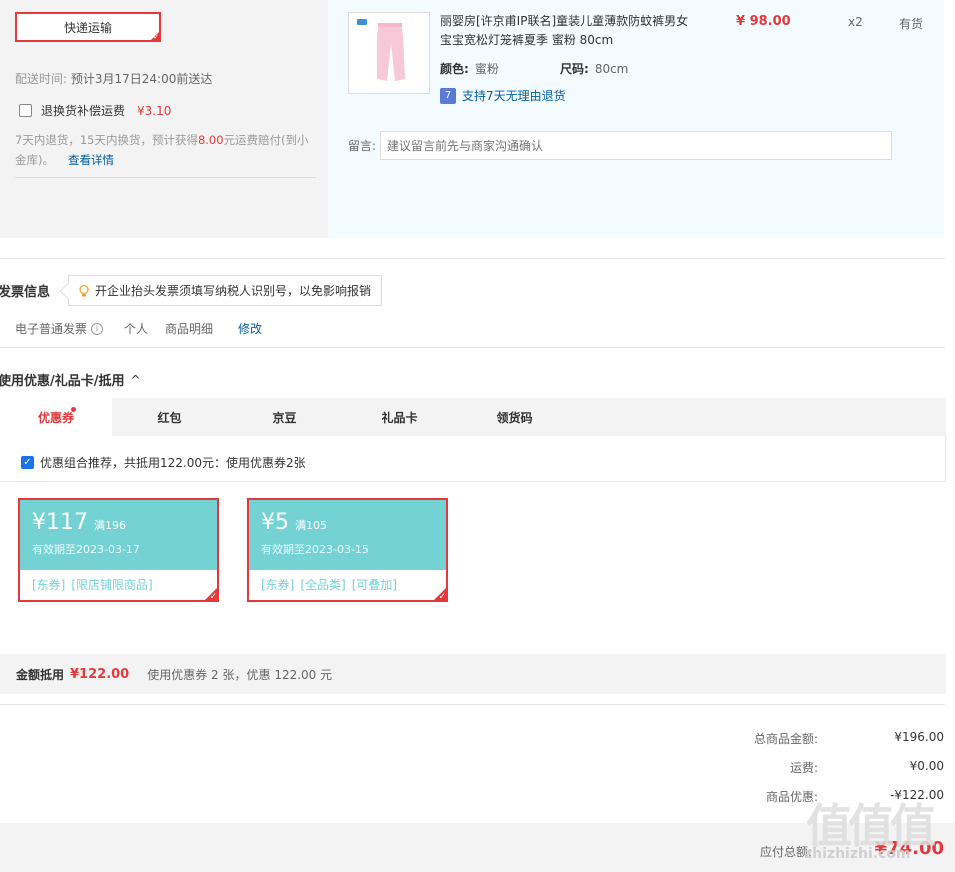 Image resolution: width=955 pixels, height=872 pixels. What do you see at coordinates (100, 674) in the screenshot?
I see `summary-amount: ¥122.00` at bounding box center [100, 674].